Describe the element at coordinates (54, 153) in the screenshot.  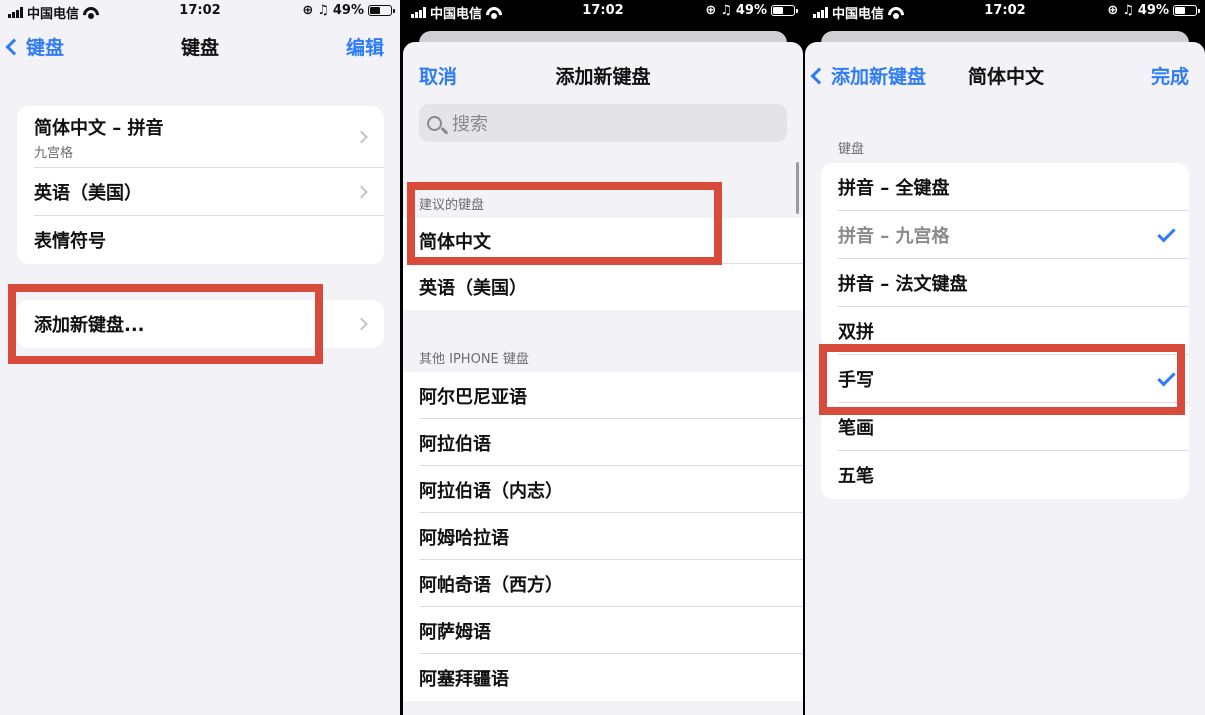
I see `keyboard-item-sublabel: 九宫格` at that location.